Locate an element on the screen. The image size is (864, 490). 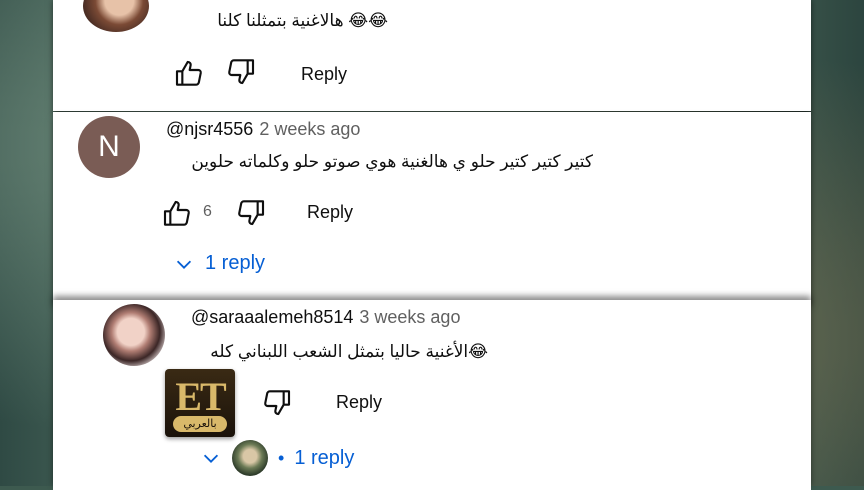
et-logo: ET بالعربي is located at coordinates (200, 403).